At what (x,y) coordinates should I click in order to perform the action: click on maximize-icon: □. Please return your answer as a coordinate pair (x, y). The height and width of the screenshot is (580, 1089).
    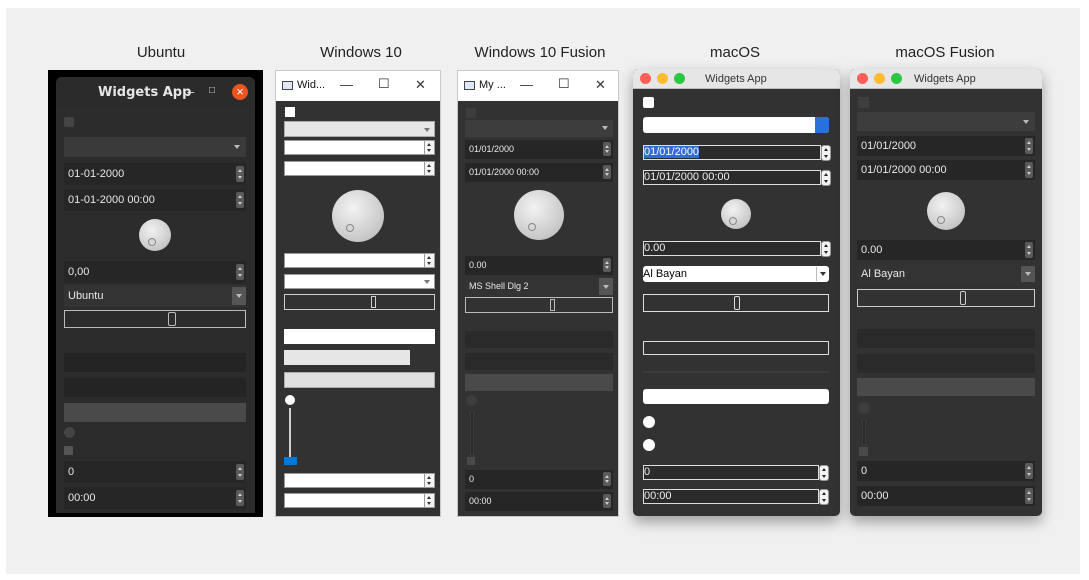
    Looking at the image, I should click on (212, 90).